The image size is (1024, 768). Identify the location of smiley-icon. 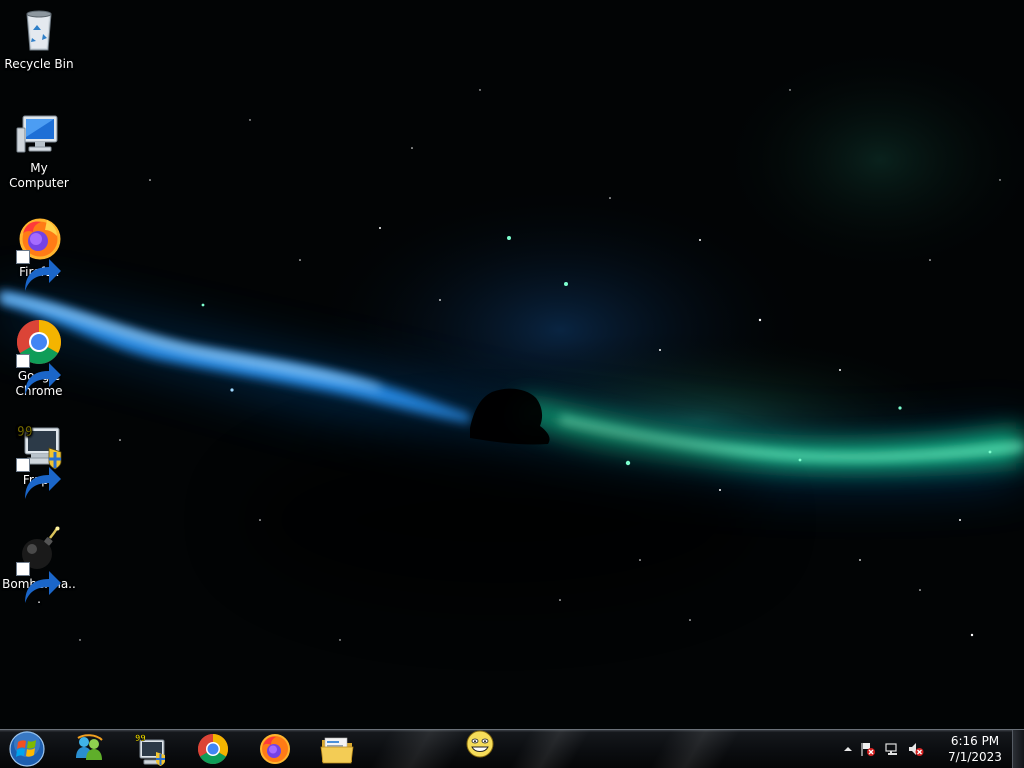
(480, 744).